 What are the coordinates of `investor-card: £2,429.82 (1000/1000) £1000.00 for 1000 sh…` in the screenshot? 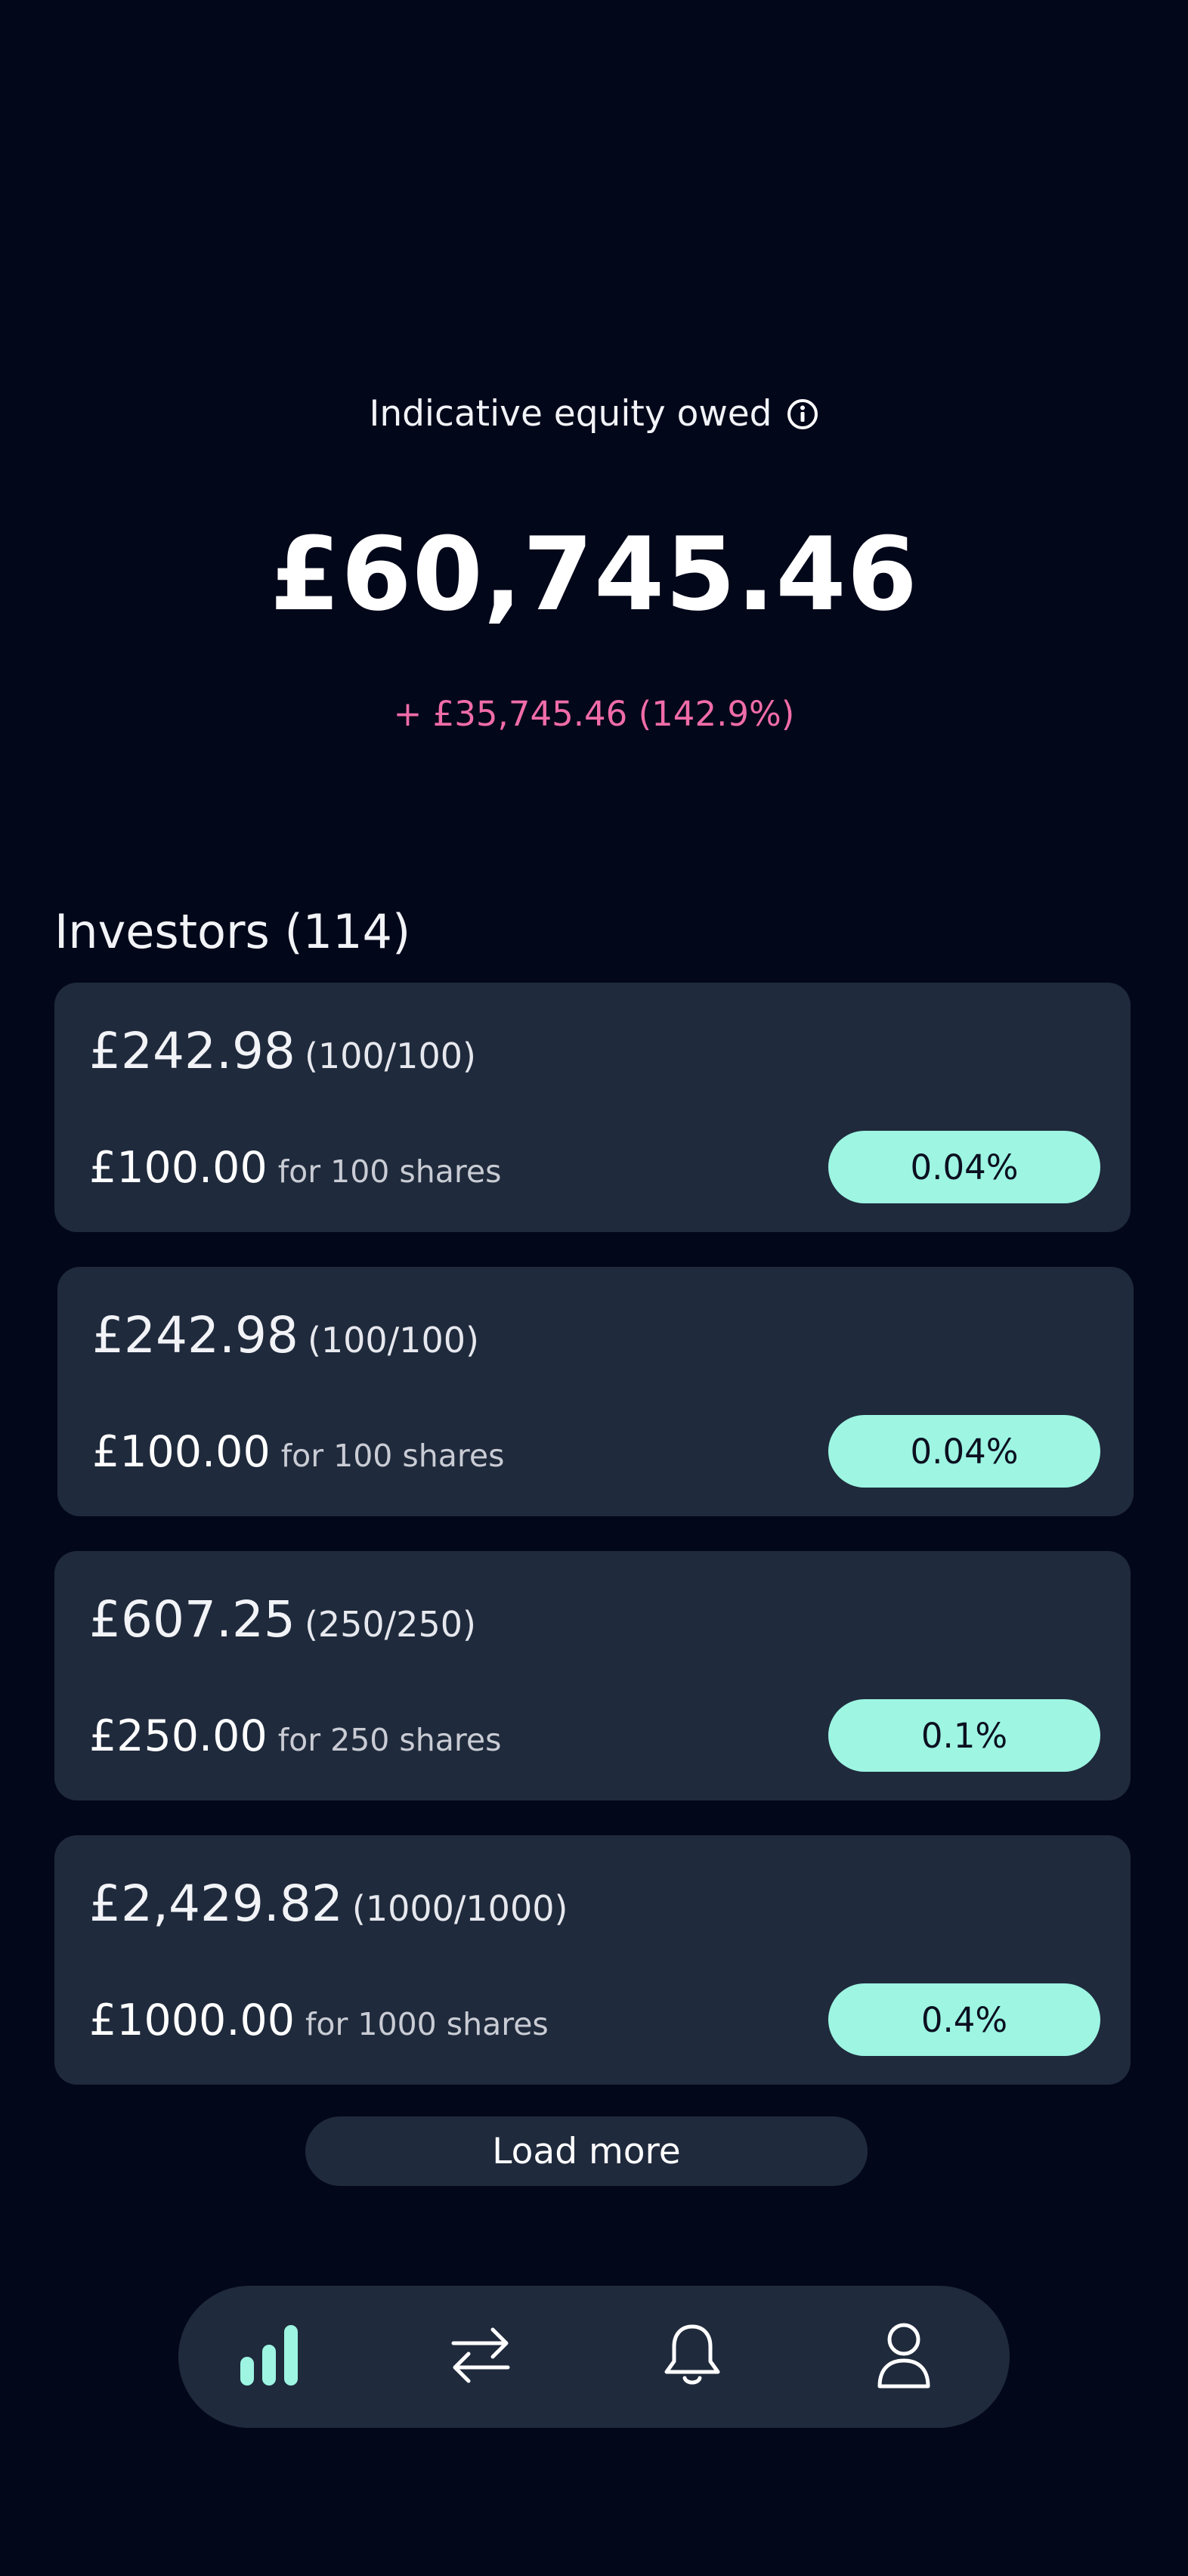 It's located at (593, 1960).